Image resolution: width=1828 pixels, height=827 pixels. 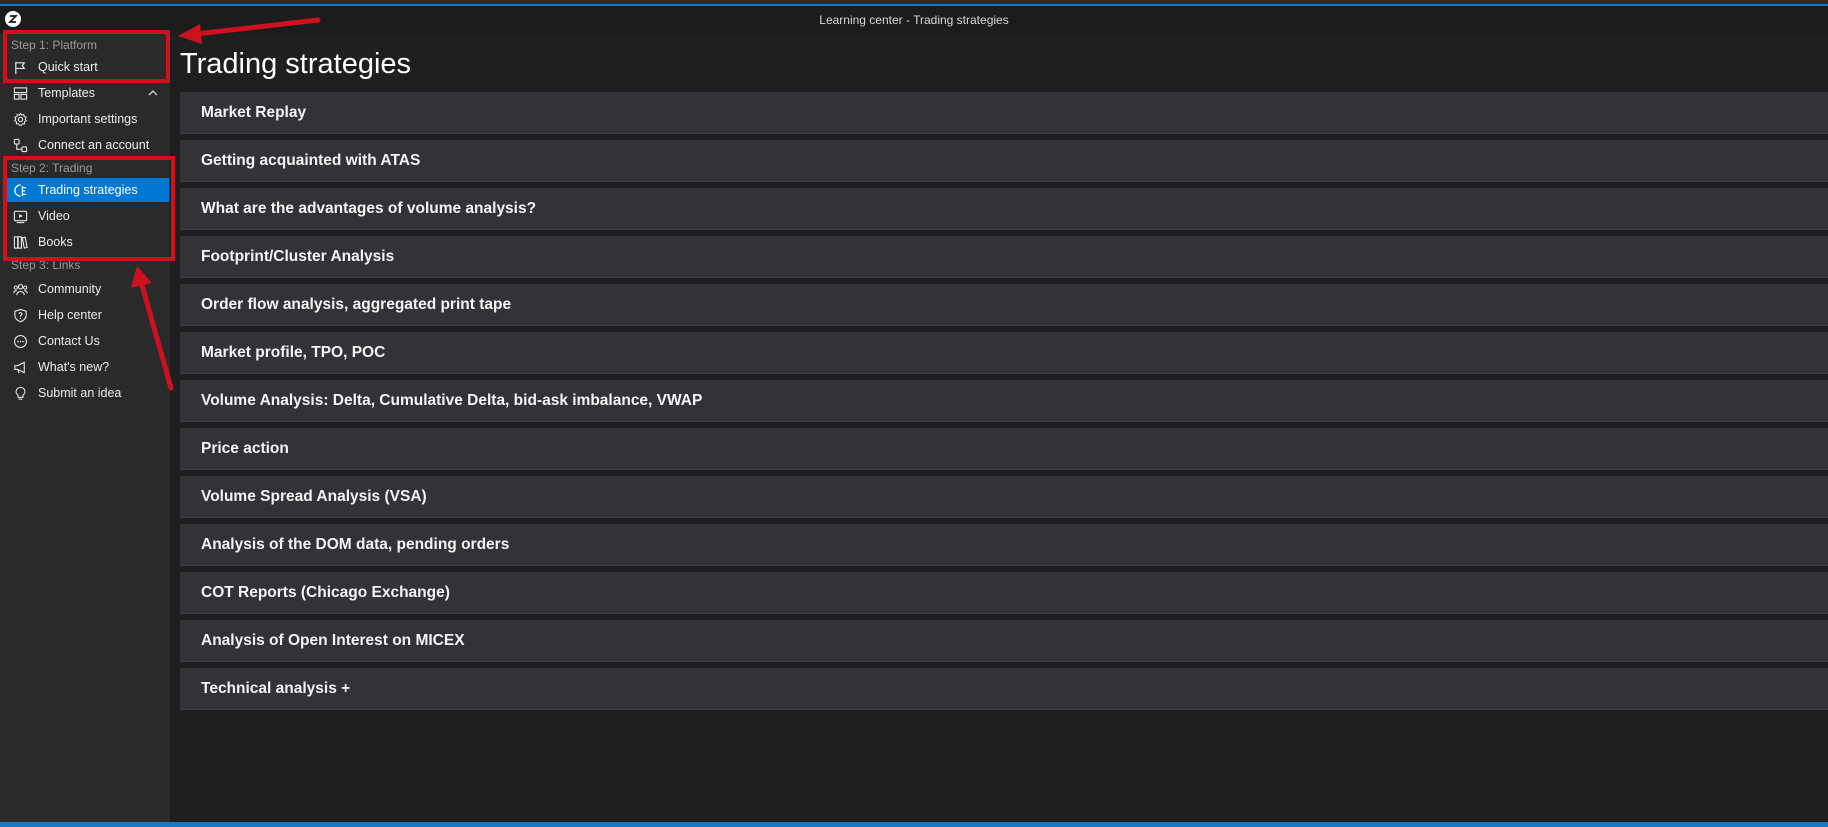 I want to click on sidebar-item-connect-account: Connect an account, so click(x=87, y=145).